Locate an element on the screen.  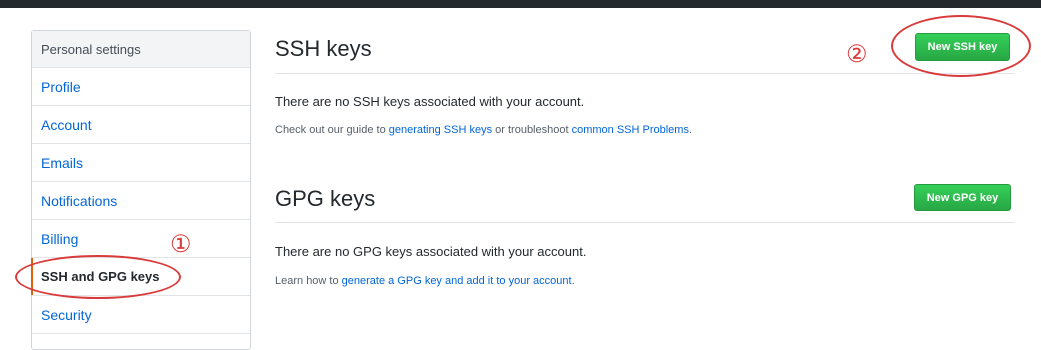
ssh-help-prefix: Check out our guide to is located at coordinates (332, 130).